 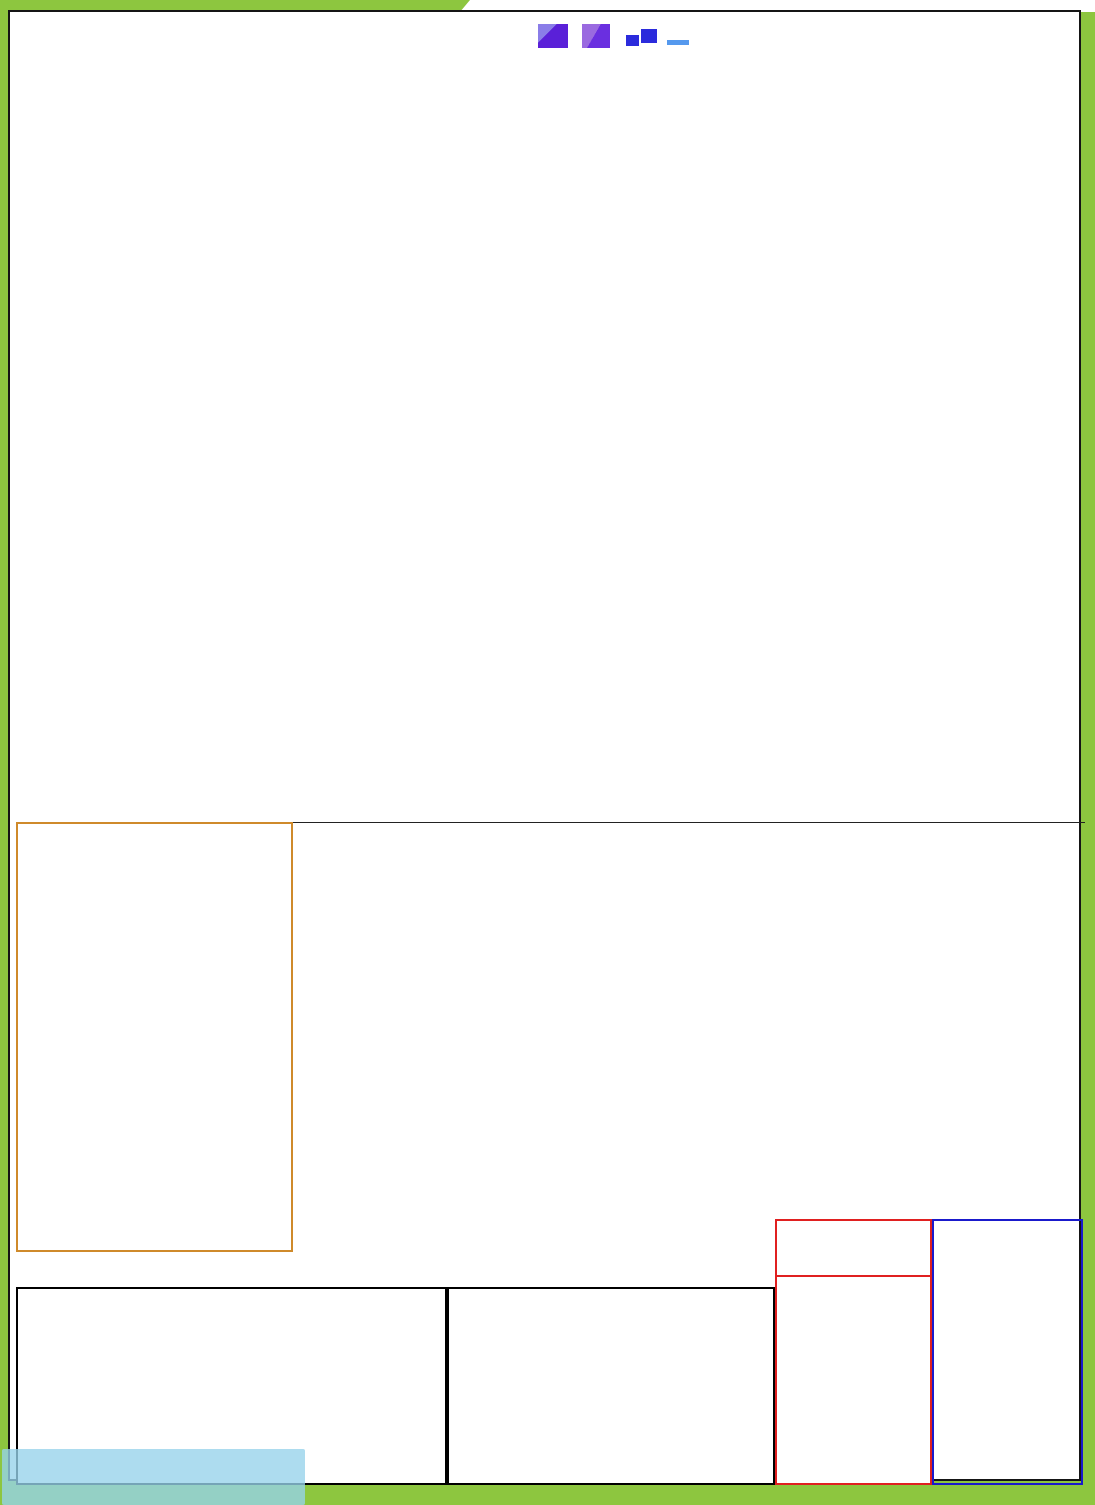 I want to click on note-row, so click(x=402, y=1272).